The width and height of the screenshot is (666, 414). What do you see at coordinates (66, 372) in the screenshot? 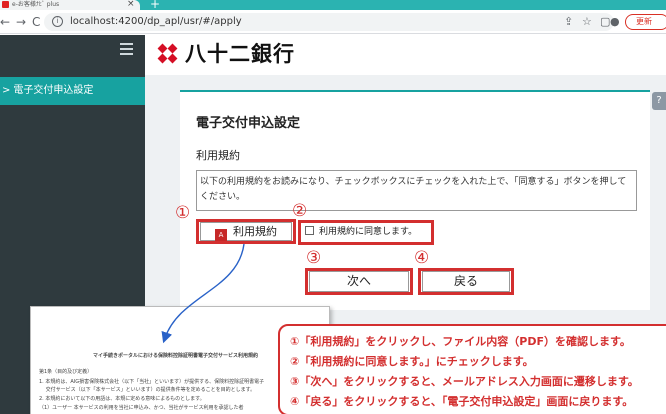
I see `pdf-line: 第1条（目的及び定義）` at bounding box center [66, 372].